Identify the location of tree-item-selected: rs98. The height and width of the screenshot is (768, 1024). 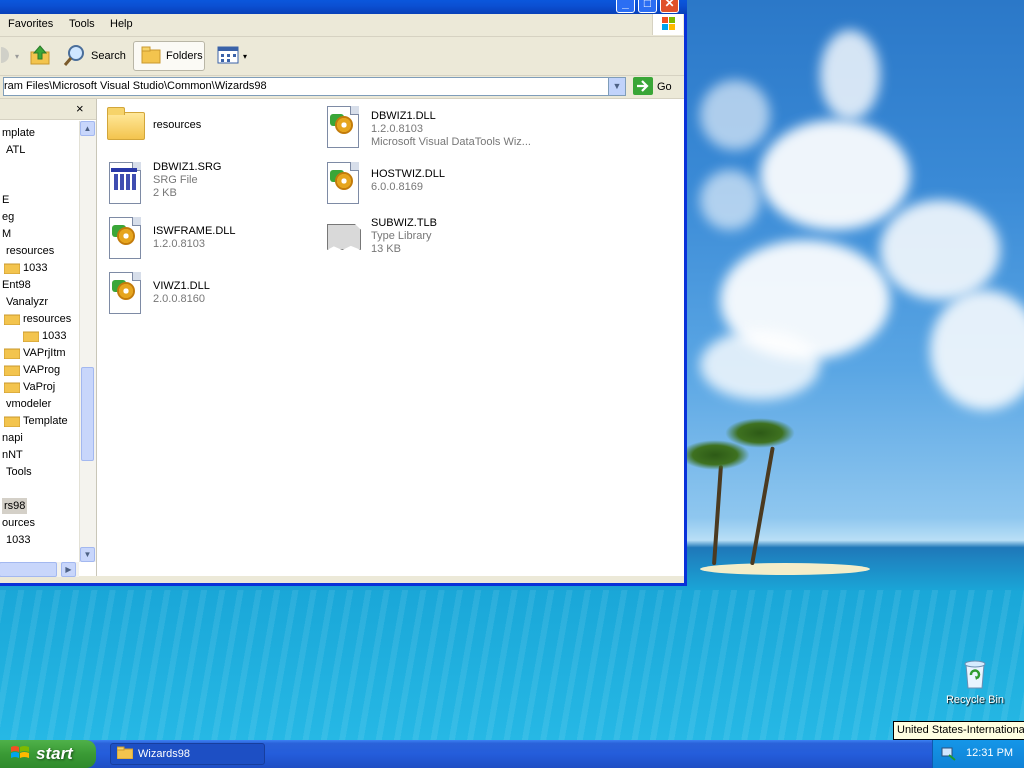
(15, 506).